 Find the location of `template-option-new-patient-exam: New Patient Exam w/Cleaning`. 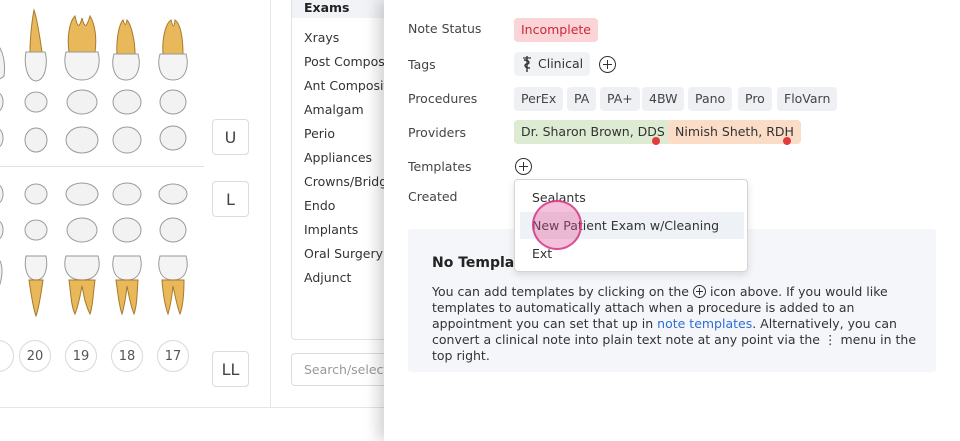

template-option-new-patient-exam: New Patient Exam w/Cleaning is located at coordinates (632, 225).